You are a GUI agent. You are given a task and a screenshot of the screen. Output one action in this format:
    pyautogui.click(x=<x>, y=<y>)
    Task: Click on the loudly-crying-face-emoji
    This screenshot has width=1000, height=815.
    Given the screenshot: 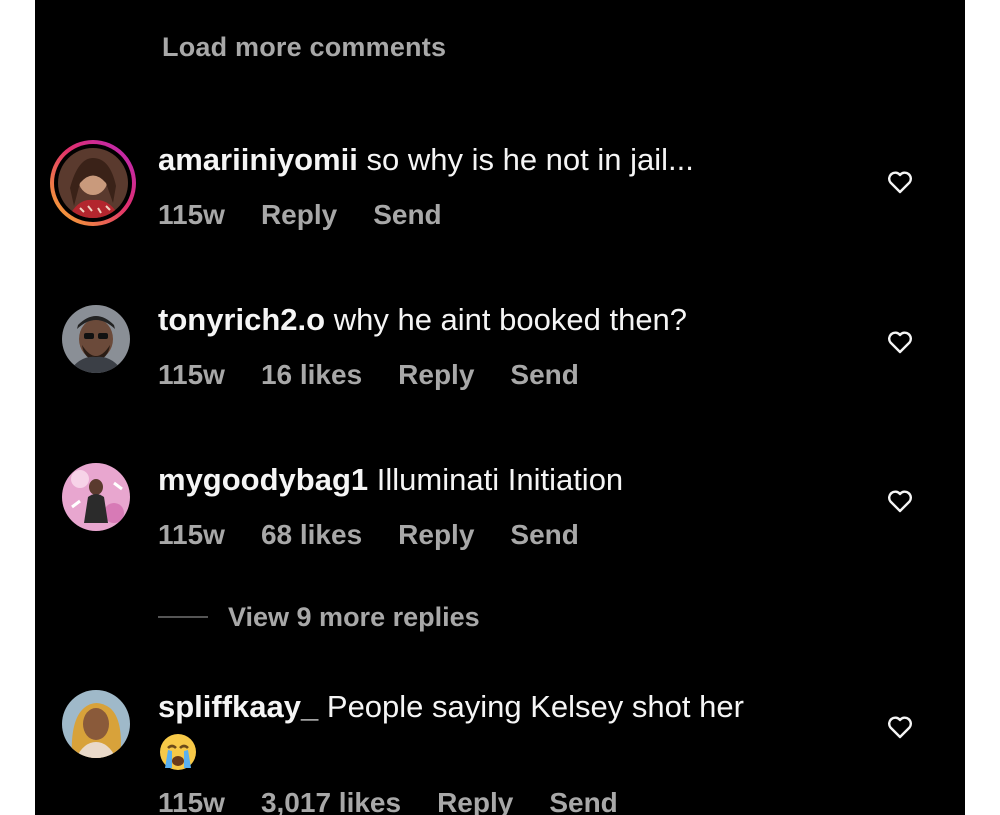 What is the action you would take?
    pyautogui.click(x=178, y=752)
    